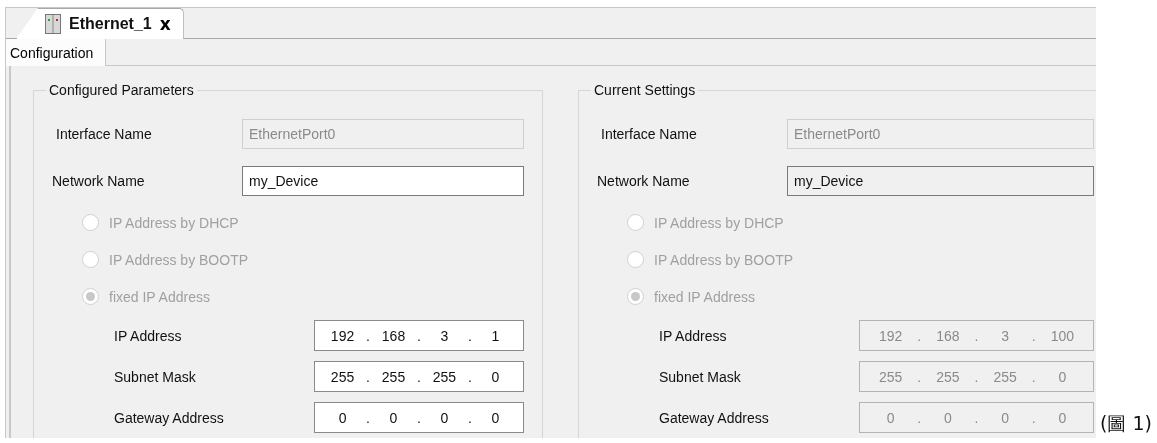  I want to click on ip-address-field: 192 . 168 . 3 . 1, so click(419, 335).